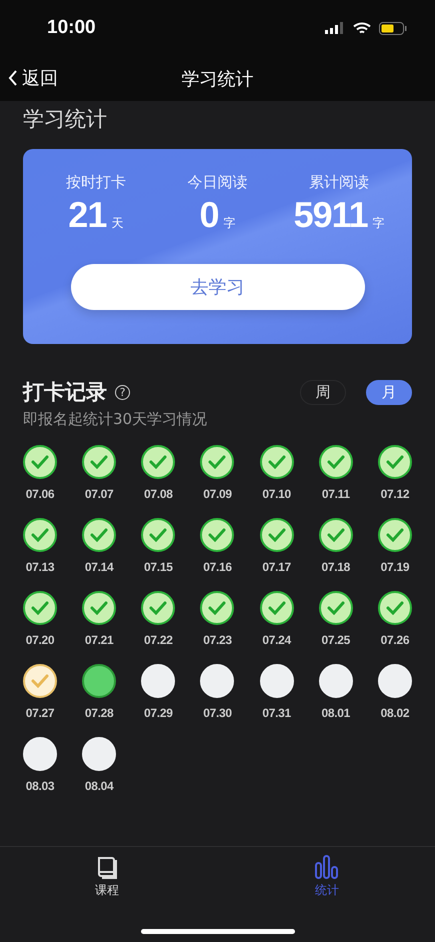  Describe the element at coordinates (217, 494) in the screenshot. I see `day-date: 07.09` at that location.